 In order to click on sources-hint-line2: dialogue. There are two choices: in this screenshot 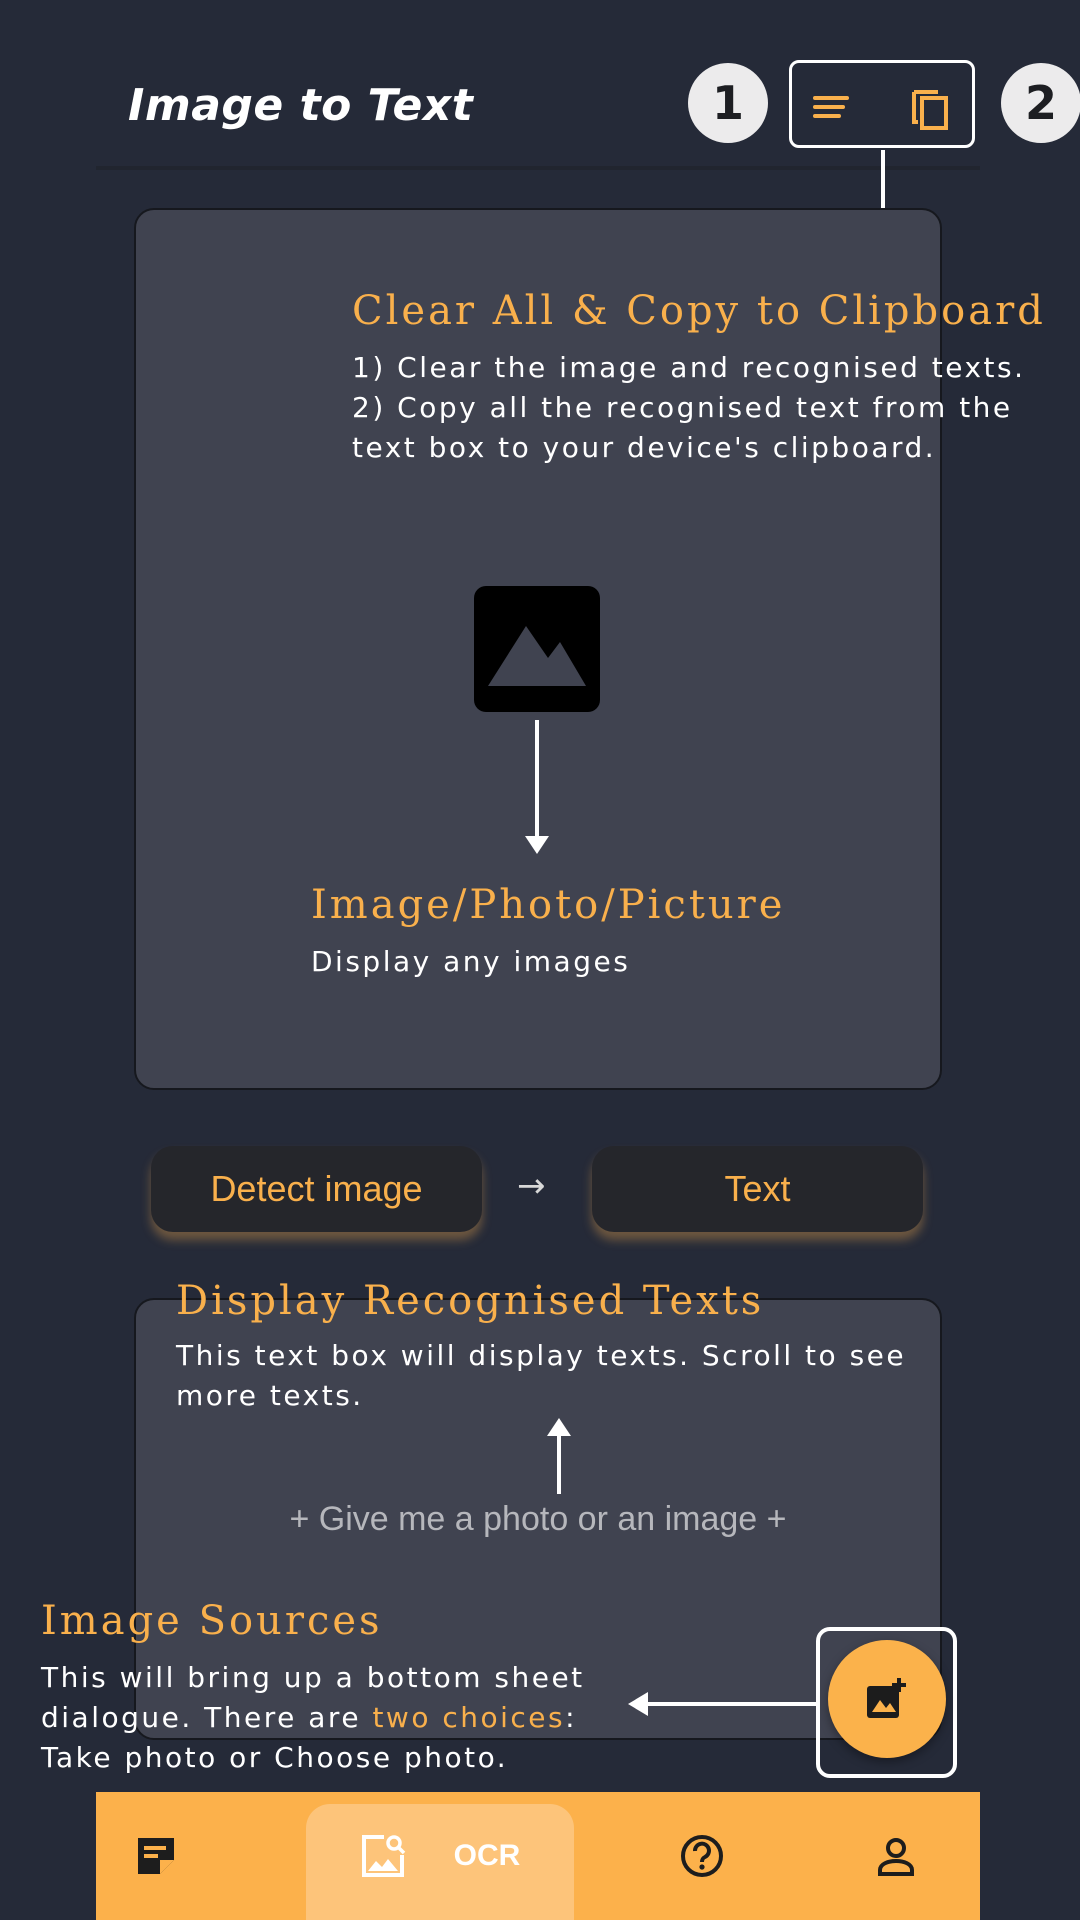, I will do `click(313, 1718)`.